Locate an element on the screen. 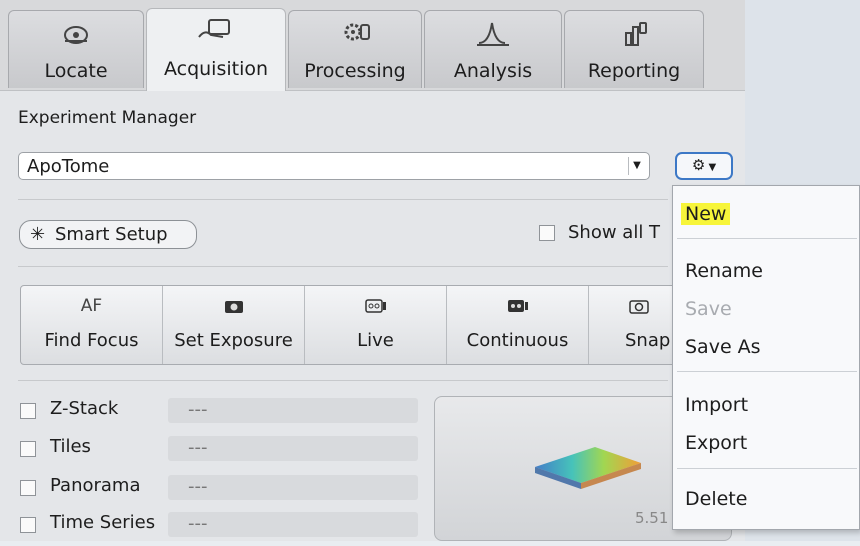  menu-item-delete: Delete is located at coordinates (767, 500).